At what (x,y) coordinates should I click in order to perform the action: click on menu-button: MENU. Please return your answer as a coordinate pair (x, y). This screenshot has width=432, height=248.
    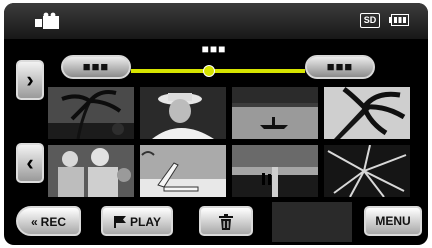
    Looking at the image, I should click on (393, 221).